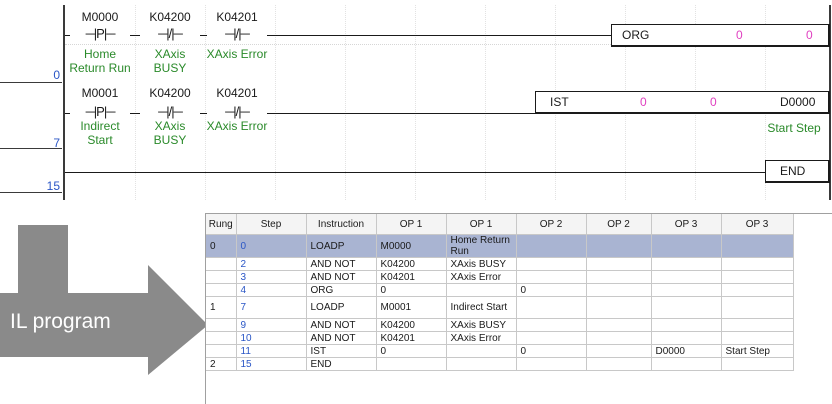 This screenshot has width=832, height=404. What do you see at coordinates (341, 224) in the screenshot?
I see `column-header-instruction: Instruction` at bounding box center [341, 224].